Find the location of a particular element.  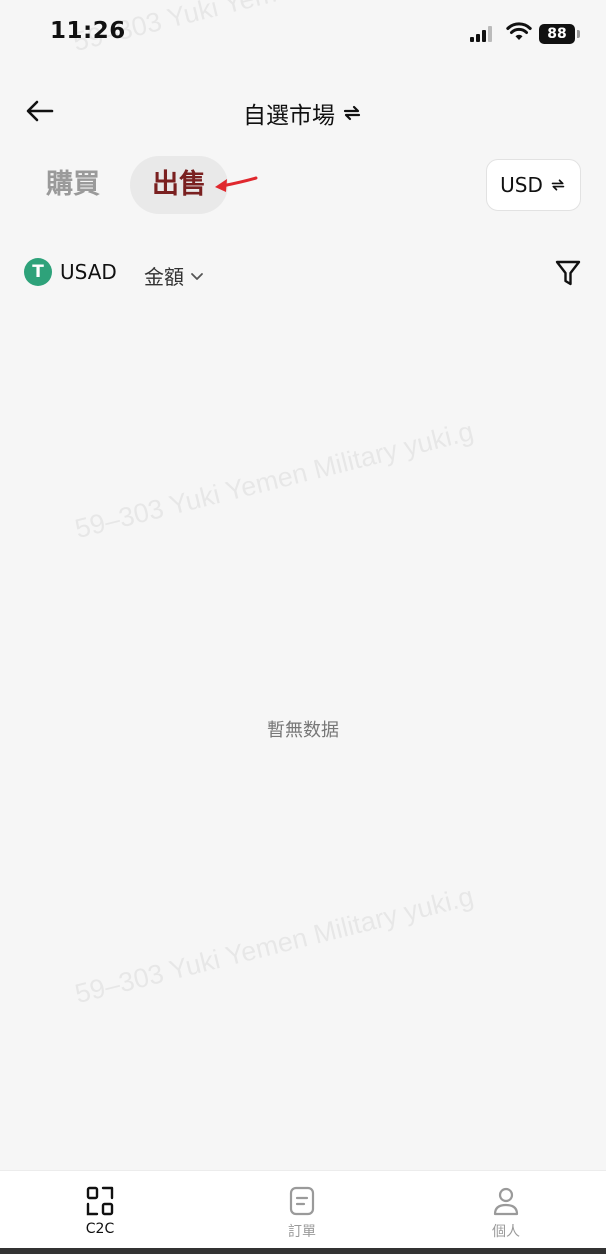

status-bar: 11:26 88 is located at coordinates (303, 33).